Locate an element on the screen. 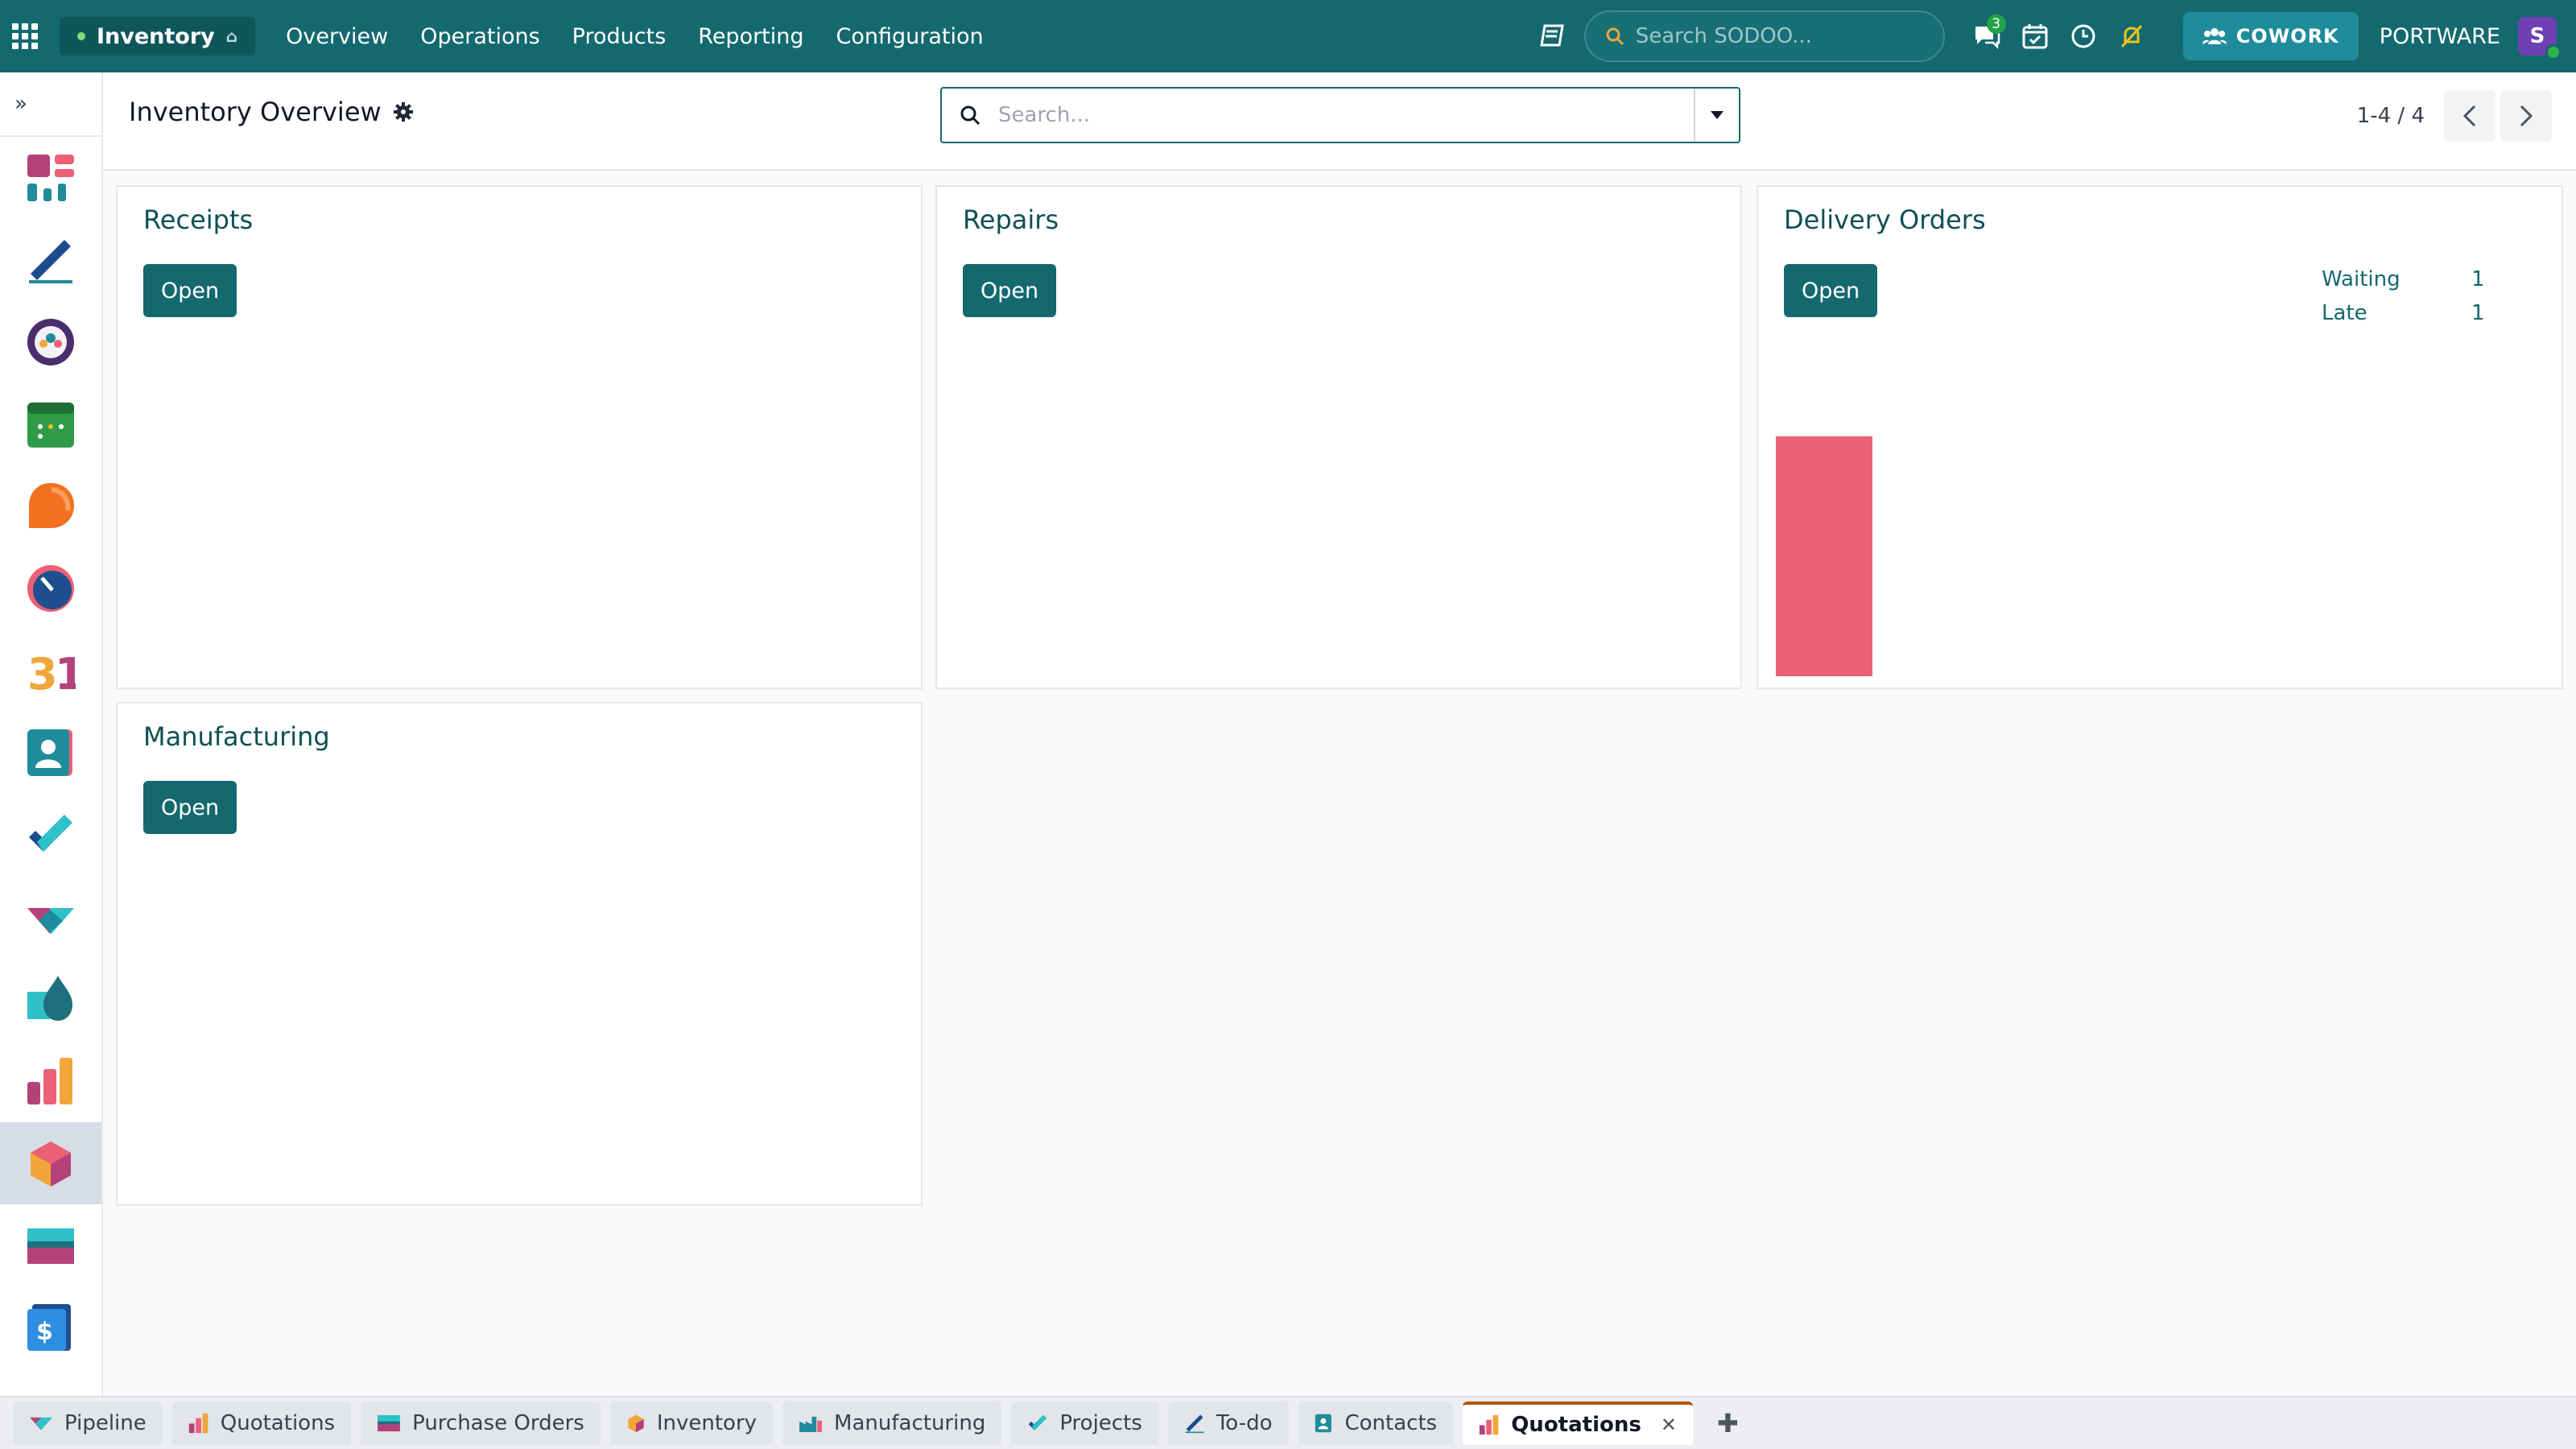  sidebar-app-dashboards is located at coordinates (50, 178).